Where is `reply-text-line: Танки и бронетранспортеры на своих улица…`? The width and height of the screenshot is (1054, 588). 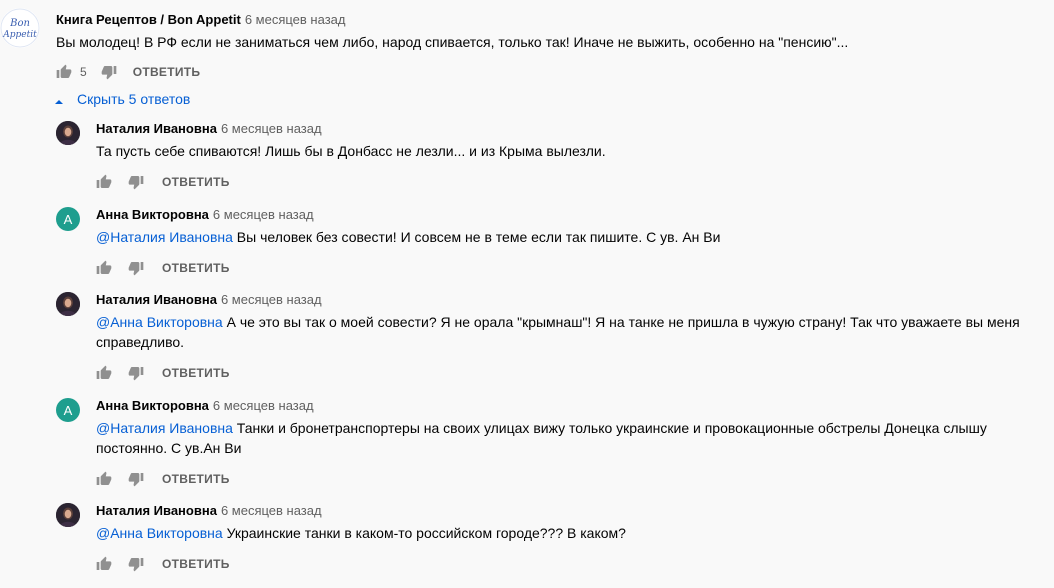
reply-text-line: Танки и бронетранспортеры на своих улица… is located at coordinates (611, 428).